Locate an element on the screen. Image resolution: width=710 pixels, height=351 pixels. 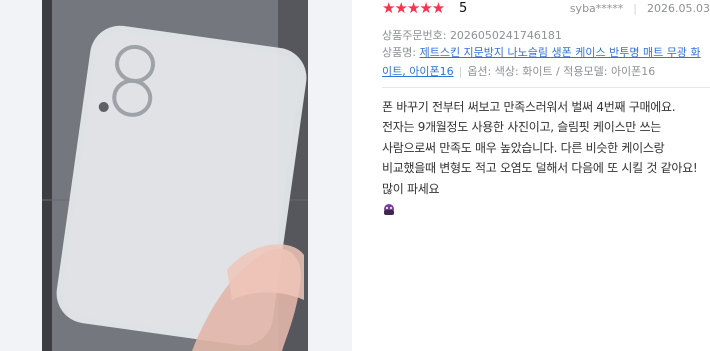
mascot-emoji-icon is located at coordinates (389, 209).